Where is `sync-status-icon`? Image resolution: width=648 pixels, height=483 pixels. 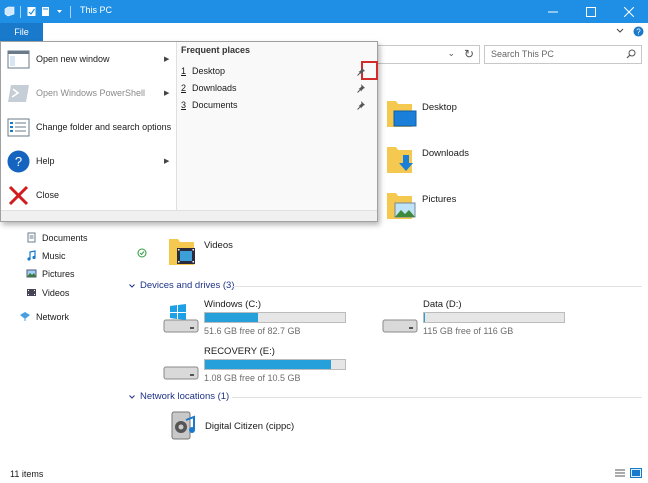 sync-status-icon is located at coordinates (142, 253).